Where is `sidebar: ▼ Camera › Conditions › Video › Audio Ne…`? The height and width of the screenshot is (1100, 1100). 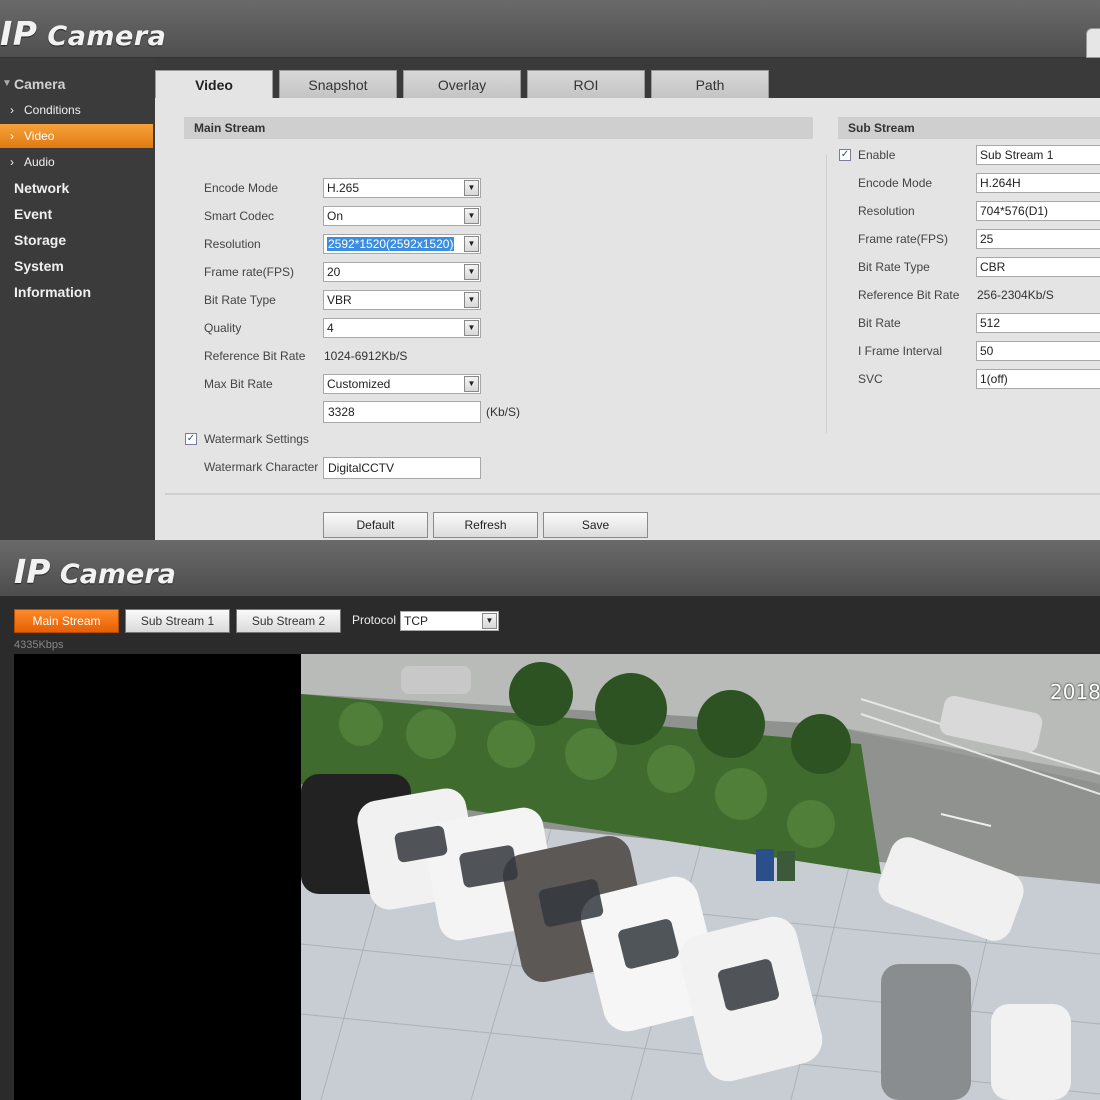
sidebar: ▼ Camera › Conditions › Video › Audio Ne… is located at coordinates (77, 299).